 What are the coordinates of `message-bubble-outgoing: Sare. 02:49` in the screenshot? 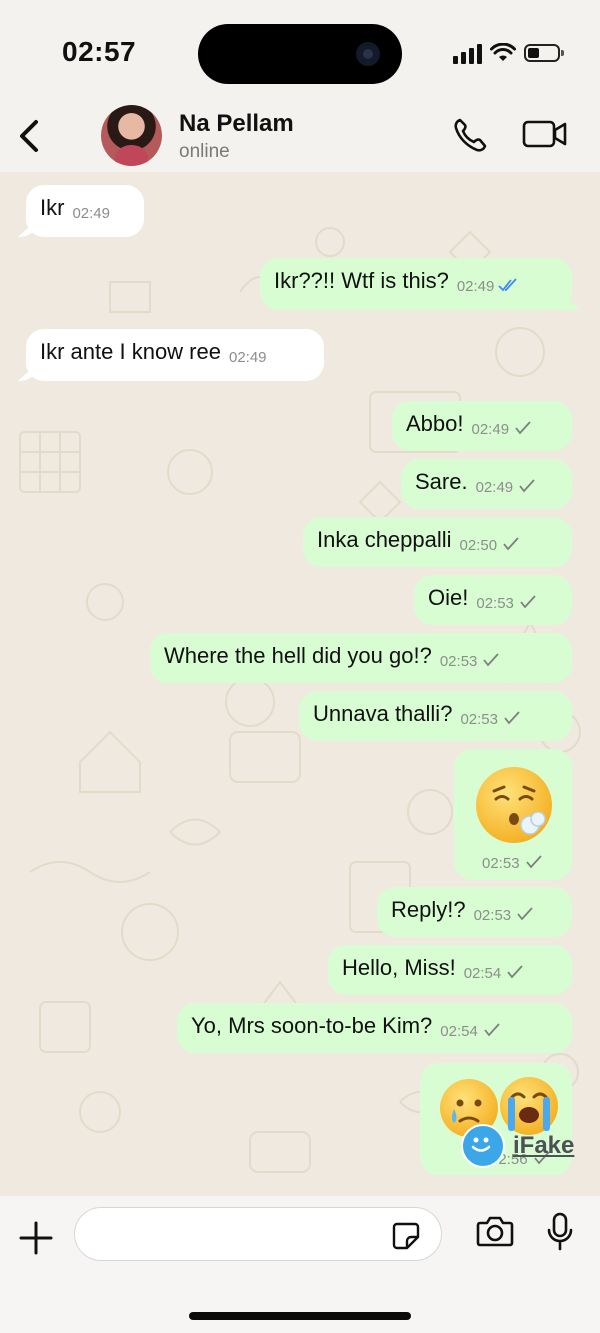 It's located at (486, 484).